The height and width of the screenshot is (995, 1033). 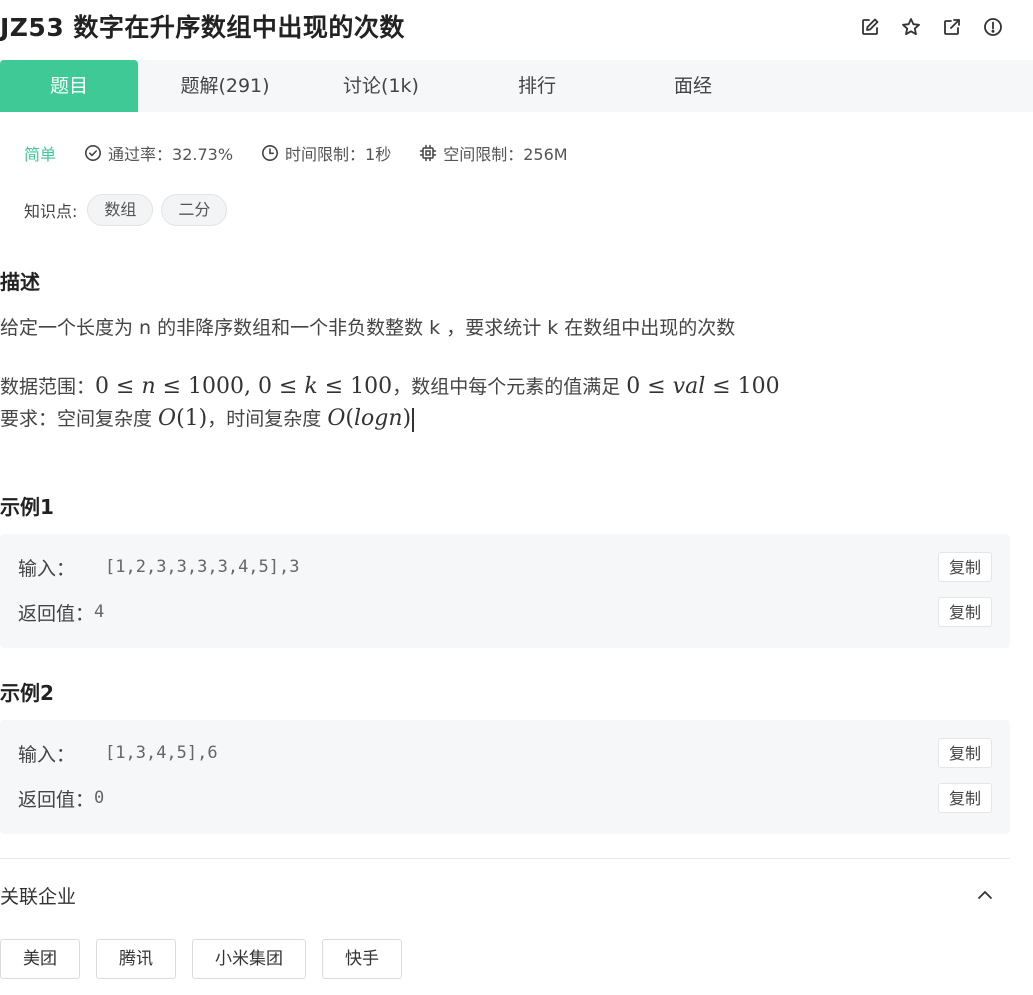 I want to click on space-limit: 空间限制：256M, so click(x=493, y=153).